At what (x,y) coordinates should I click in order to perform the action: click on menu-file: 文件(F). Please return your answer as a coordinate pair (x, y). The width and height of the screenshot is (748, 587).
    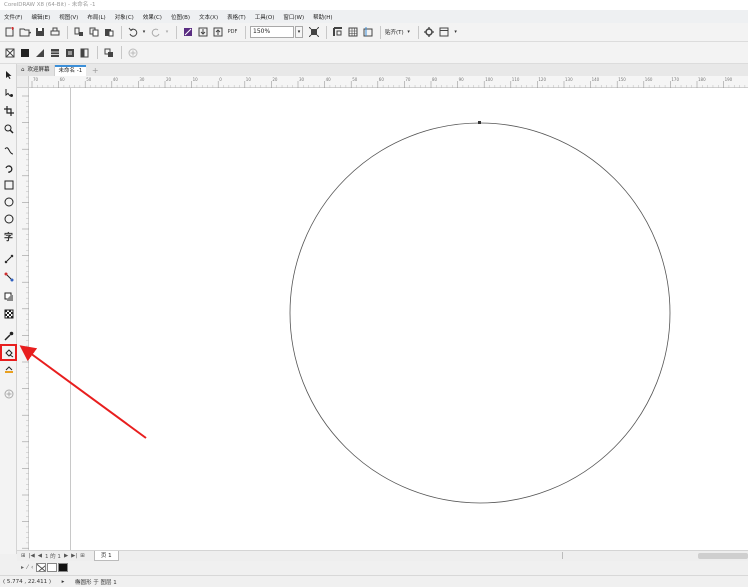
    Looking at the image, I should click on (13, 17).